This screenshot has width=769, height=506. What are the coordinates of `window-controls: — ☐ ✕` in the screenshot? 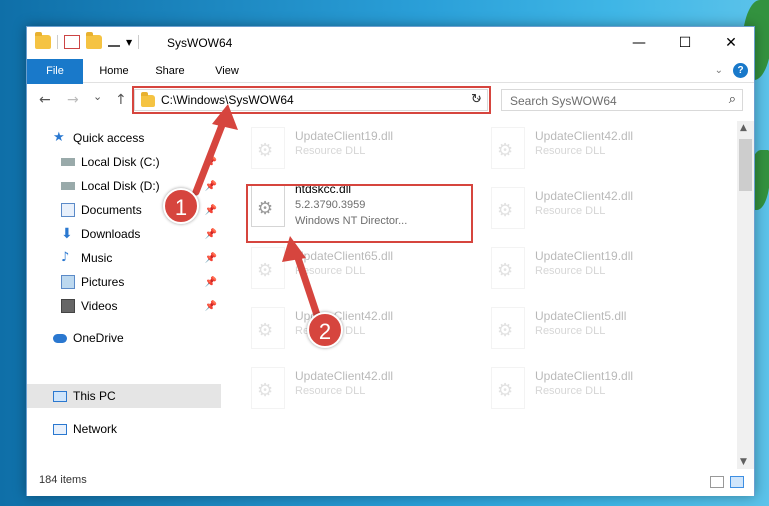 It's located at (685, 43).